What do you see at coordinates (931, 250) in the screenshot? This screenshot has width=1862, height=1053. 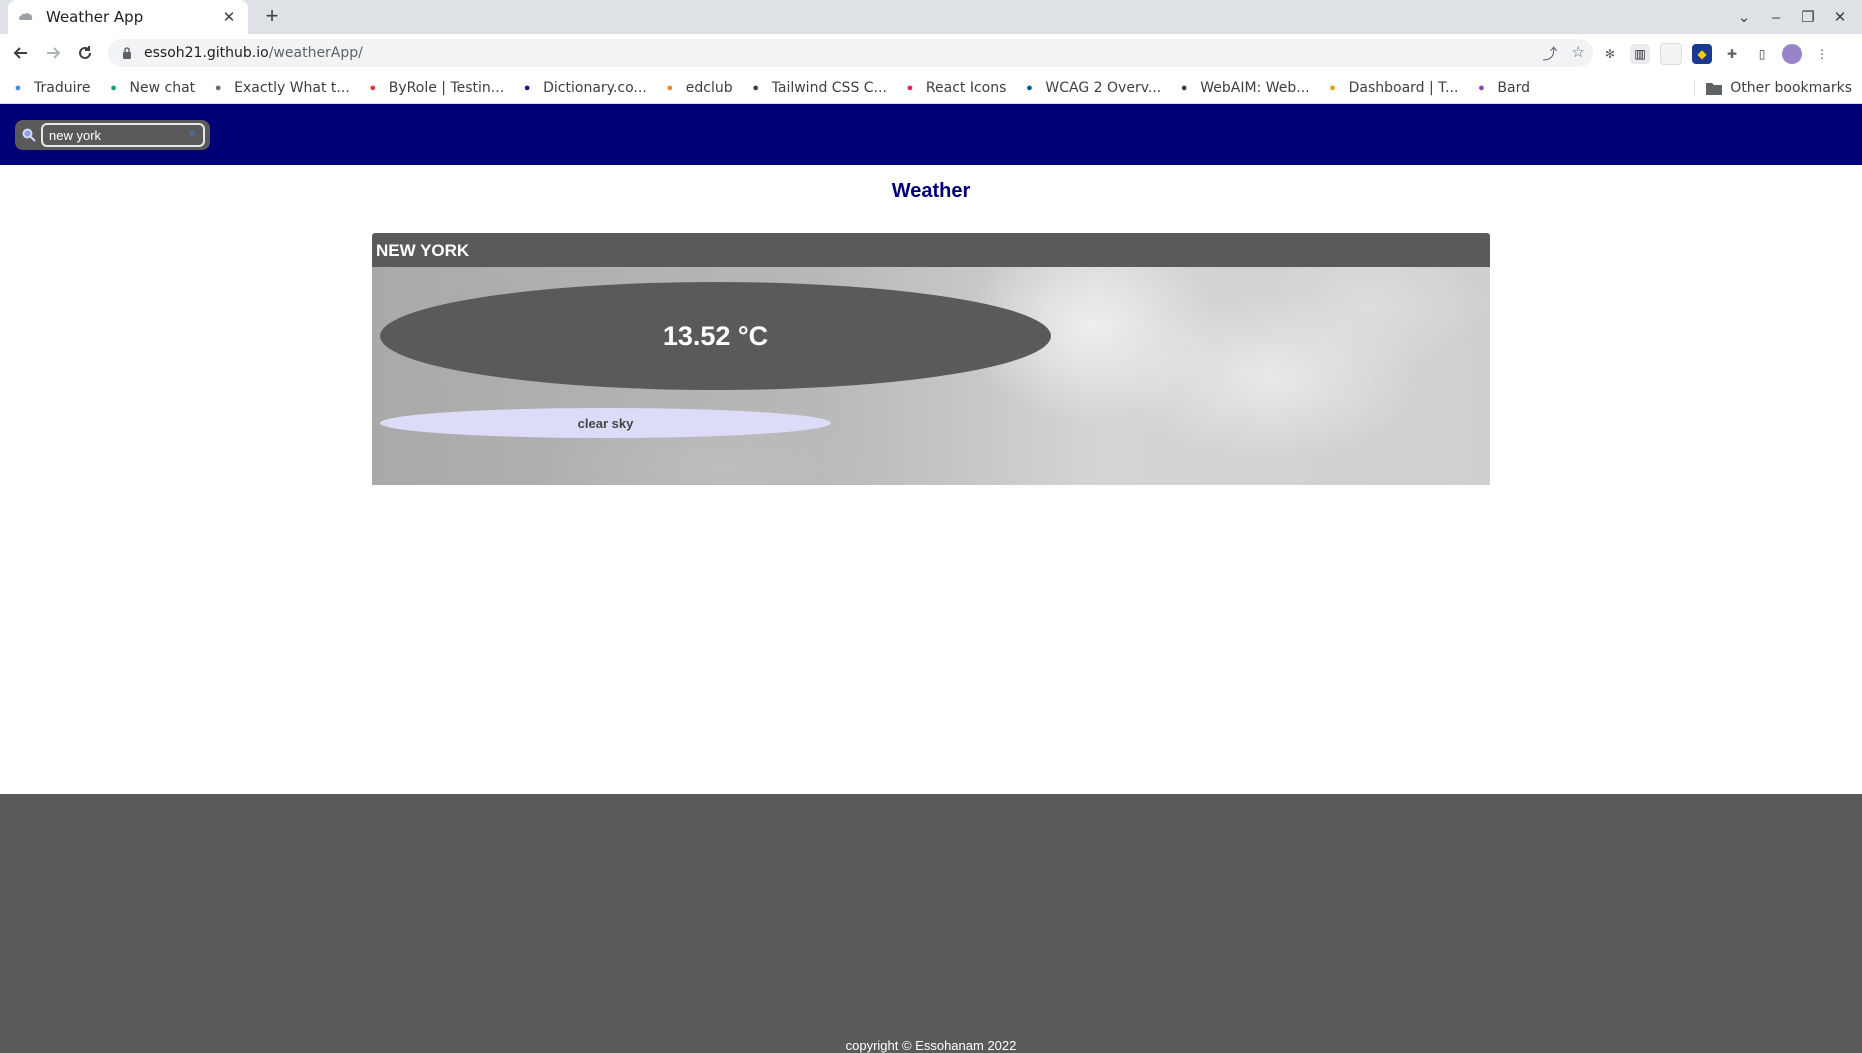 I see `card-header: NEW YORK` at bounding box center [931, 250].